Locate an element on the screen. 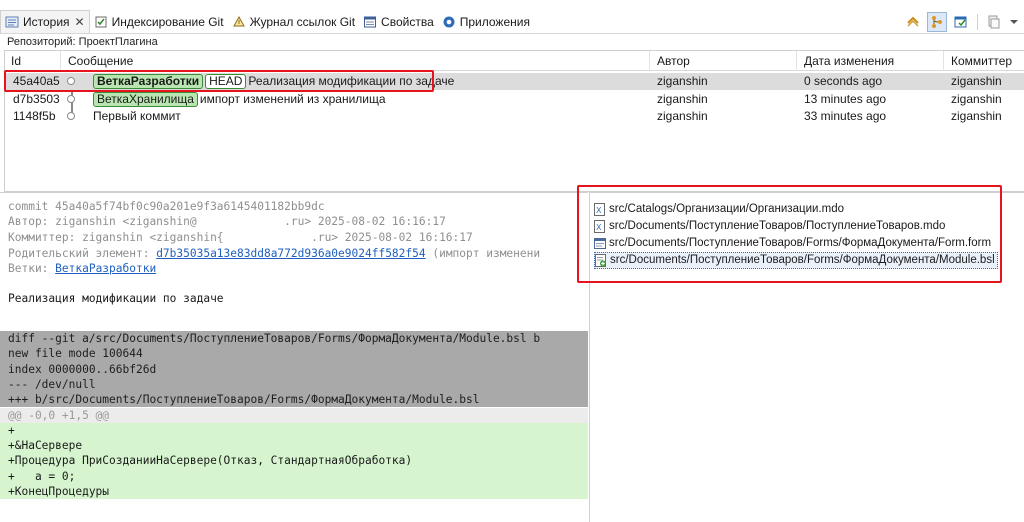 This screenshot has width=1024, height=522. tab-properties-label: Свойства is located at coordinates (407, 21).